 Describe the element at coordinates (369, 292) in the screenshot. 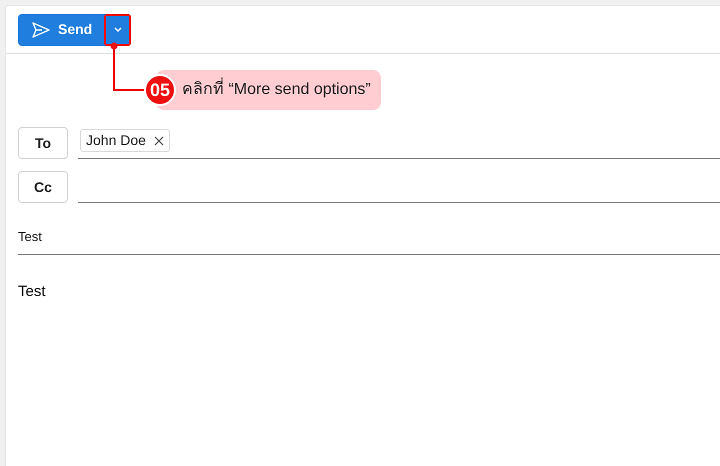

I see `message-body: Test` at that location.